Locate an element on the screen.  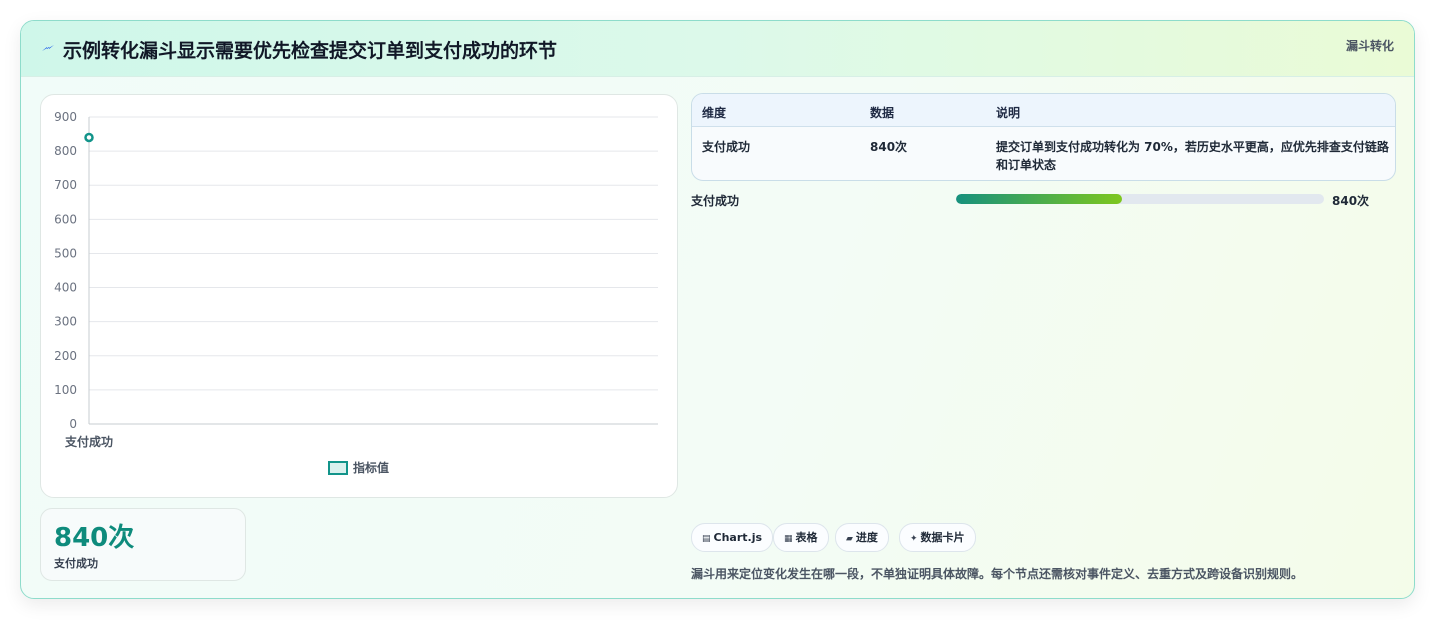
table-header: 维度 数据 说明 is located at coordinates (1043, 110).